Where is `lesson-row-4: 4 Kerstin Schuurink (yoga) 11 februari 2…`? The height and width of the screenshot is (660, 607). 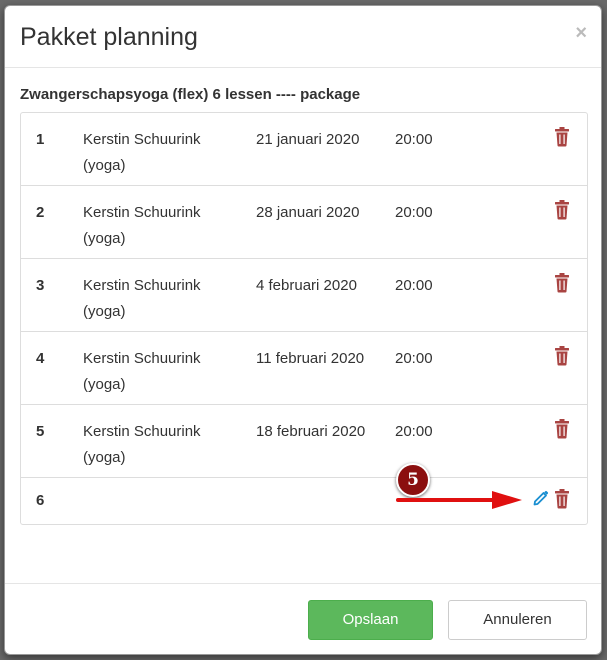 lesson-row-4: 4 Kerstin Schuurink (yoga) 11 februari 2… is located at coordinates (304, 368).